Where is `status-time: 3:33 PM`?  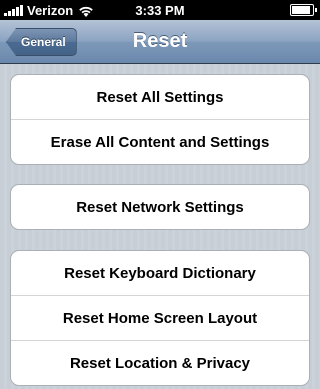 status-time: 3:33 PM is located at coordinates (160, 10).